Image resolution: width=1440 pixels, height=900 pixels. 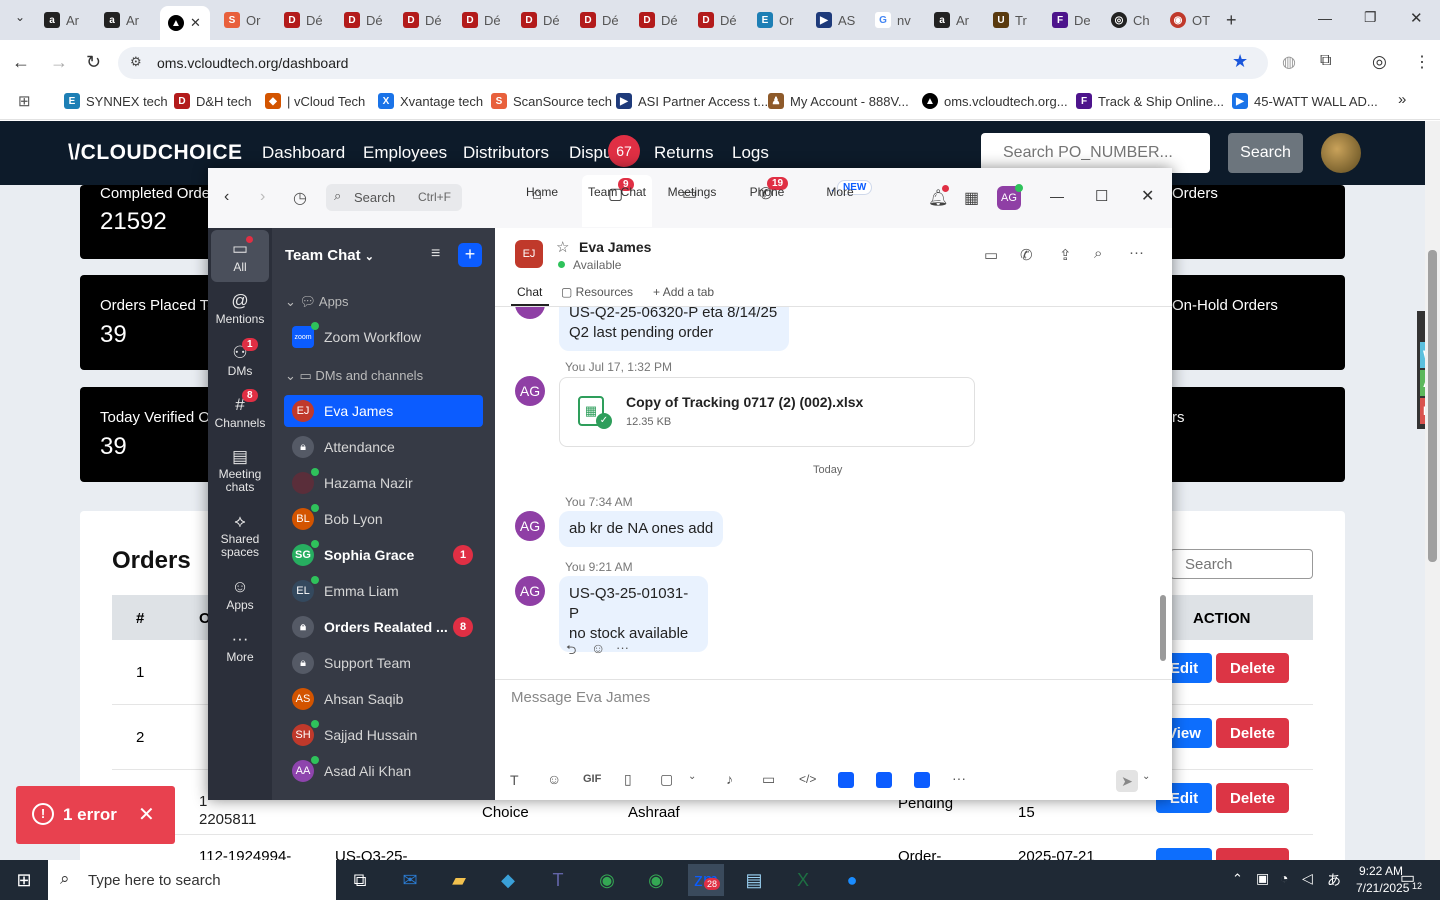 I want to click on nav-distributors: Distributors, so click(x=506, y=153).